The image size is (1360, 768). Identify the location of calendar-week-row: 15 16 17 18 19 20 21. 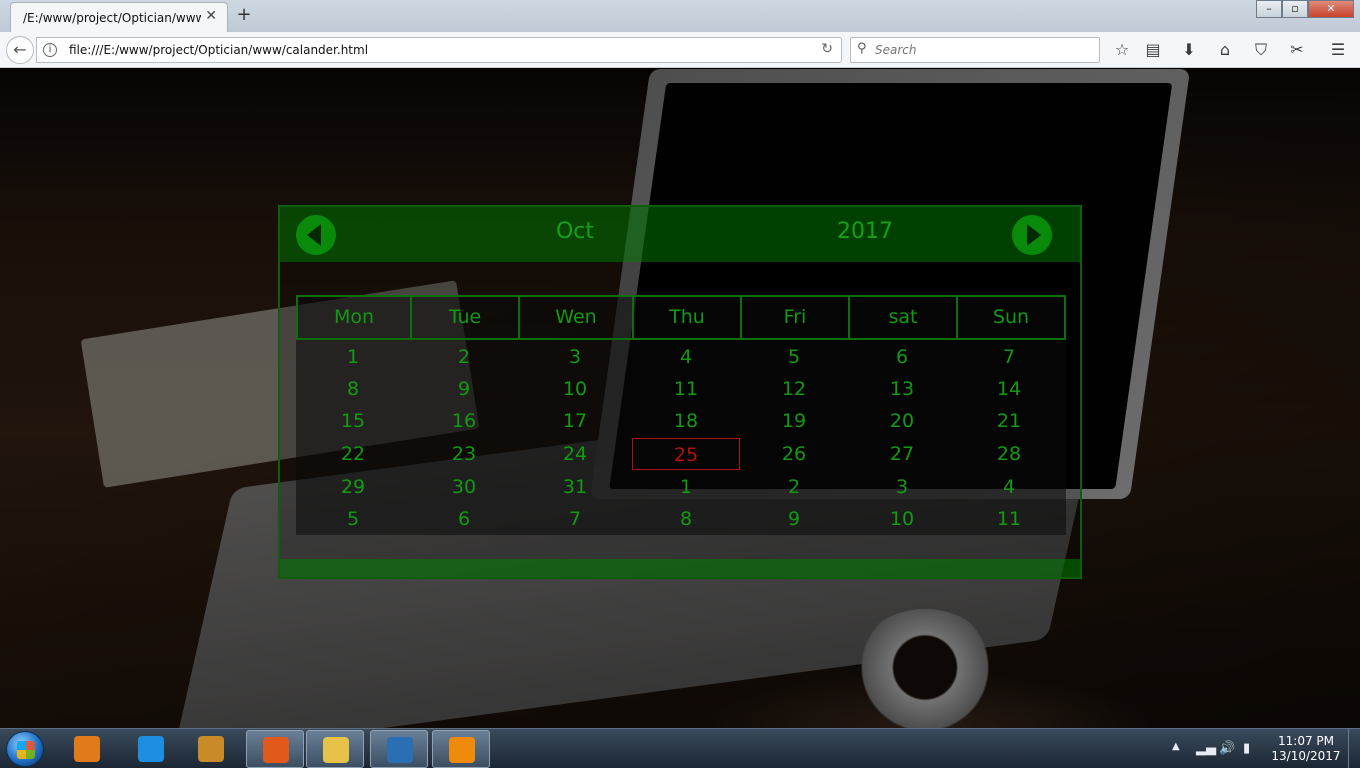
(681, 421).